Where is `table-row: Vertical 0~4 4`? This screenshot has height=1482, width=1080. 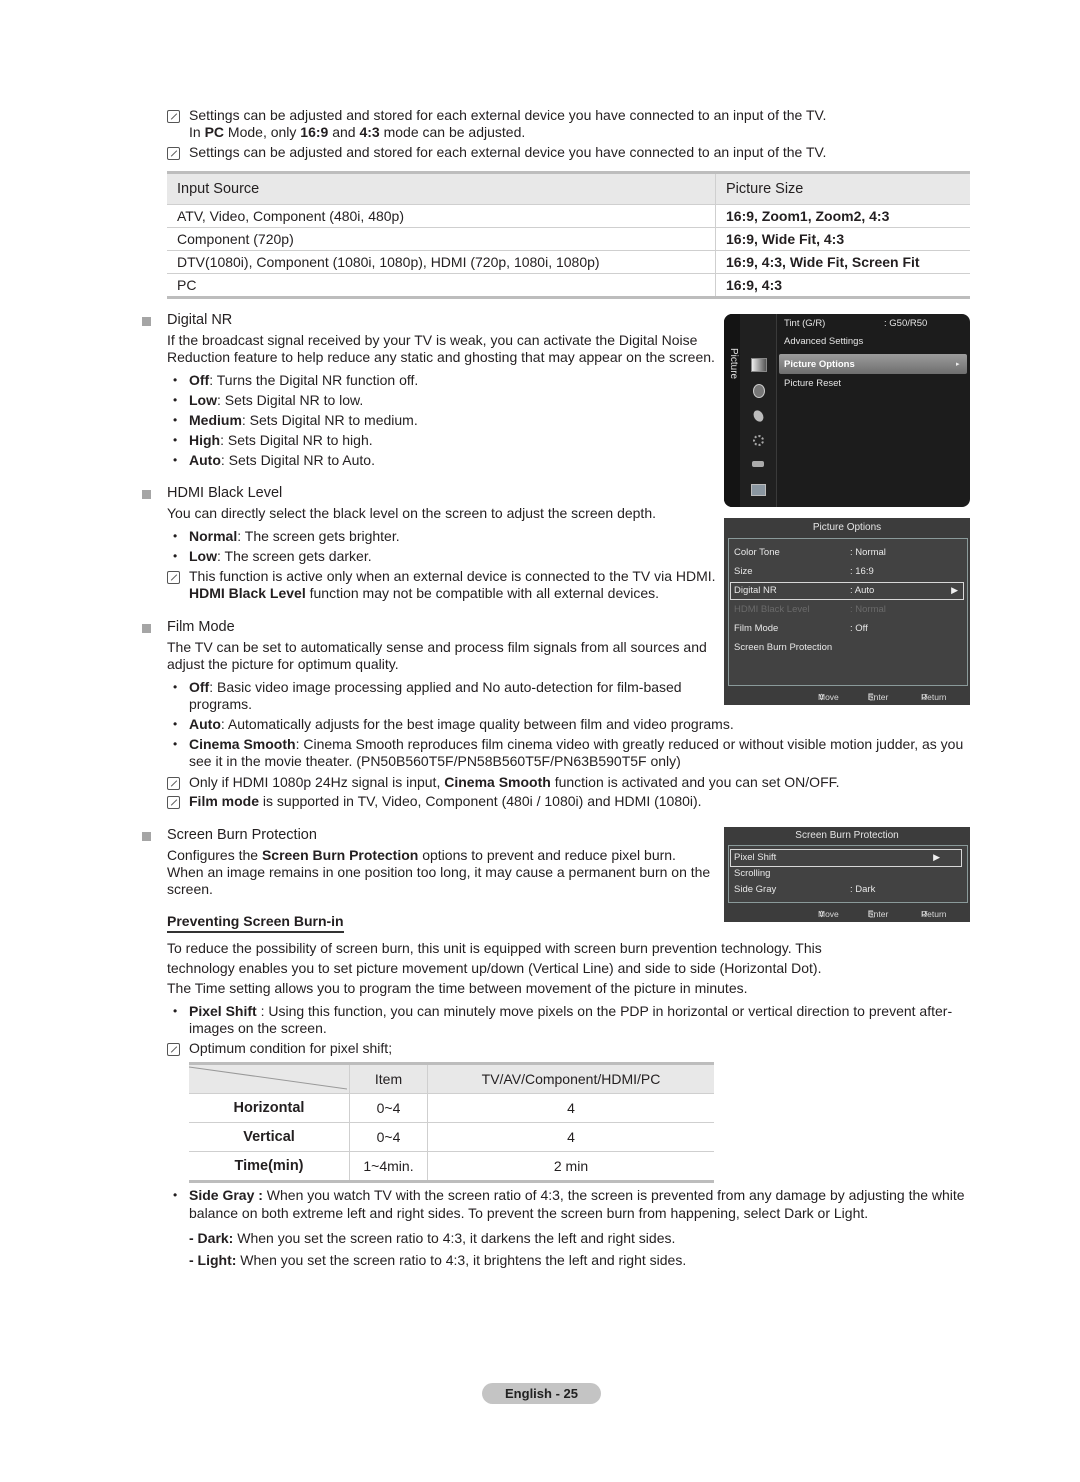
table-row: Vertical 0~4 4 is located at coordinates (451, 1137).